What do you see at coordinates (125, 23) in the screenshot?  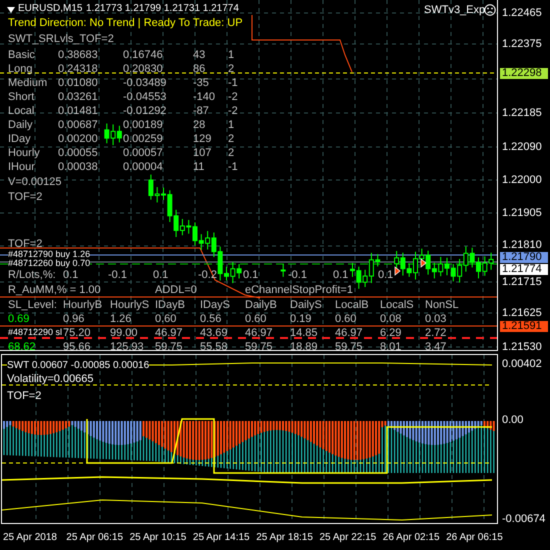 I see `trend-status: Trend Direcrion: No Trend | Ready To Trade: UP` at bounding box center [125, 23].